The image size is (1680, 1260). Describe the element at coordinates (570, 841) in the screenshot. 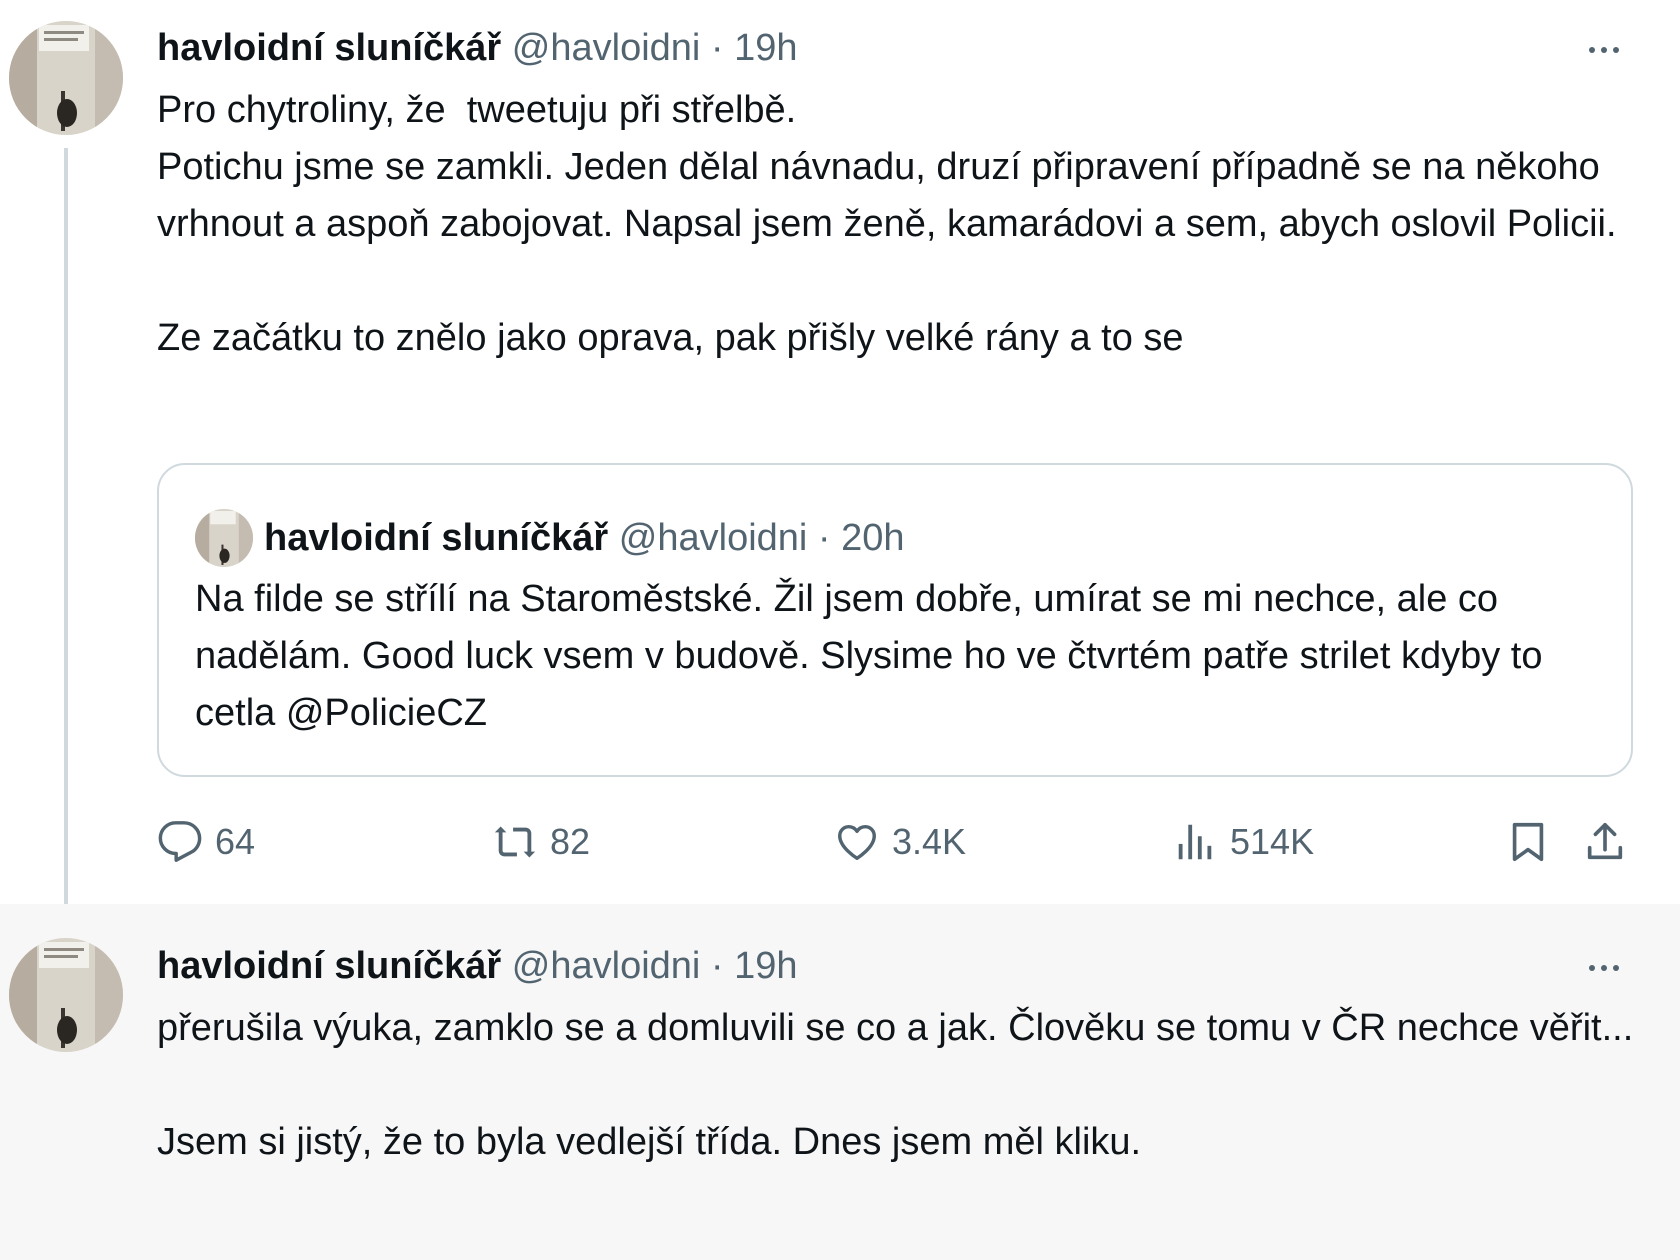

I see `retweet-count: 82` at that location.